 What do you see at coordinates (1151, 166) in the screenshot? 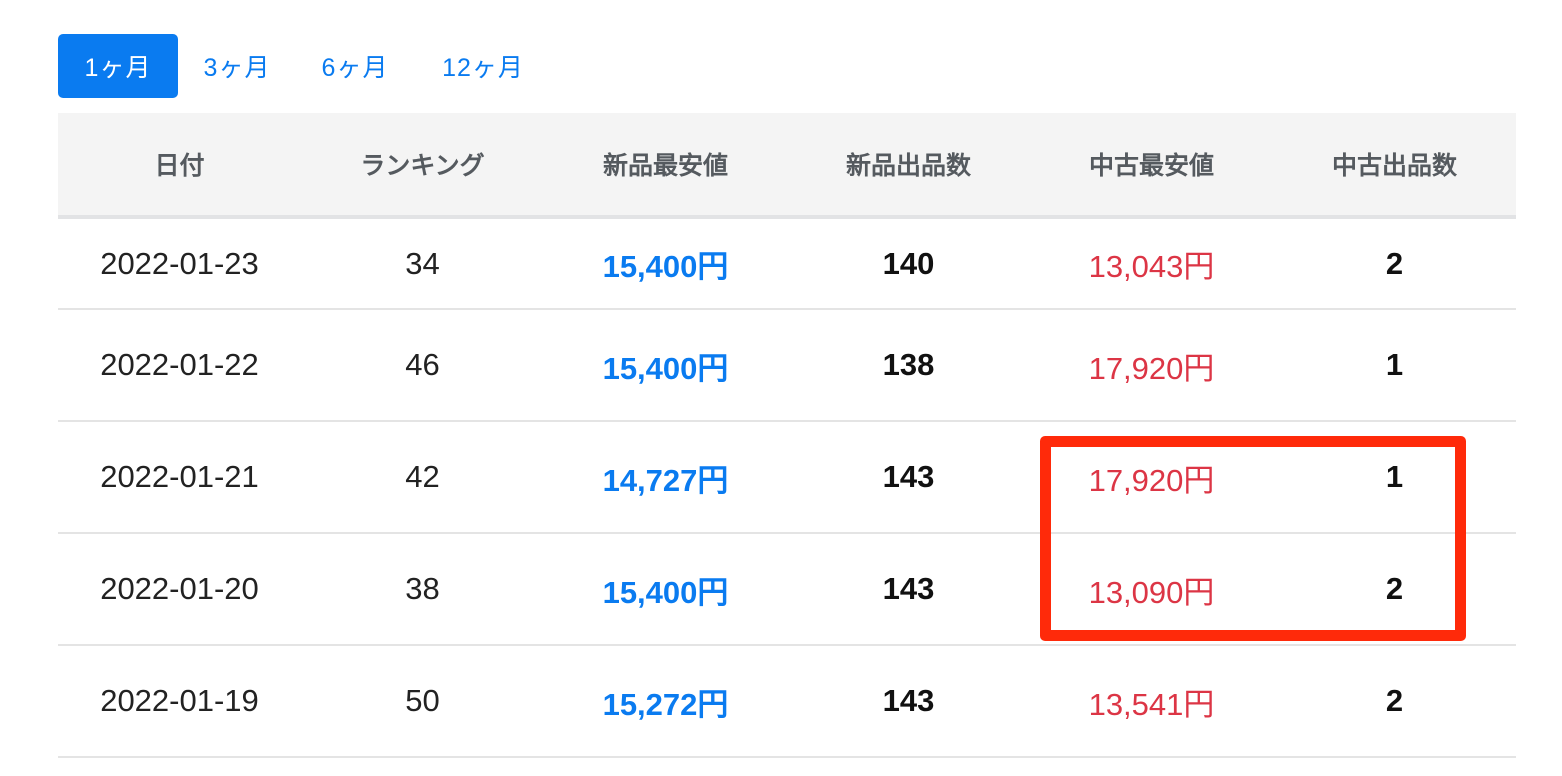
I see `header-used-lowest-price: 中古最安値` at bounding box center [1151, 166].